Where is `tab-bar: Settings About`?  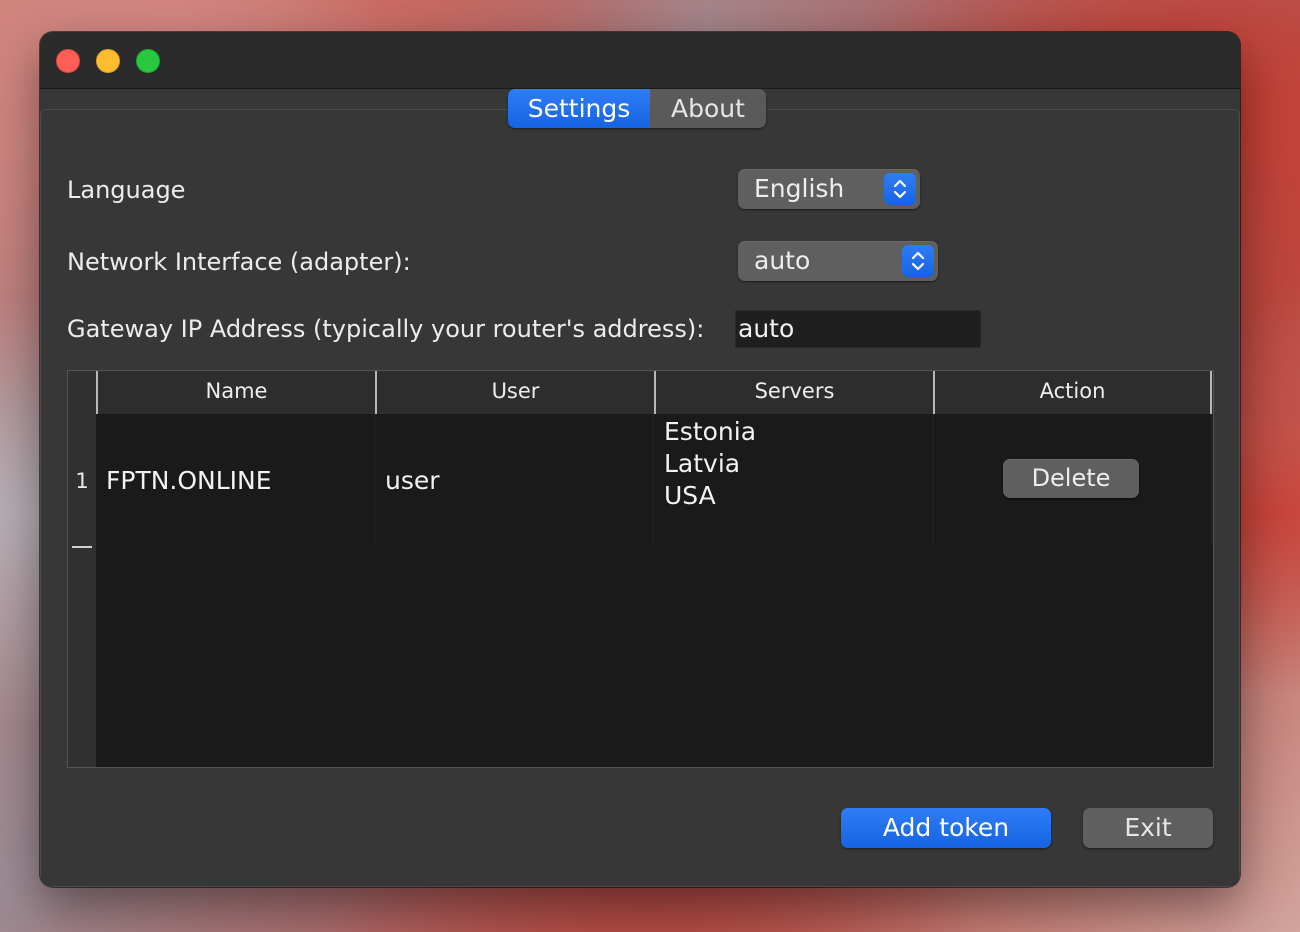
tab-bar: Settings About is located at coordinates (637, 108).